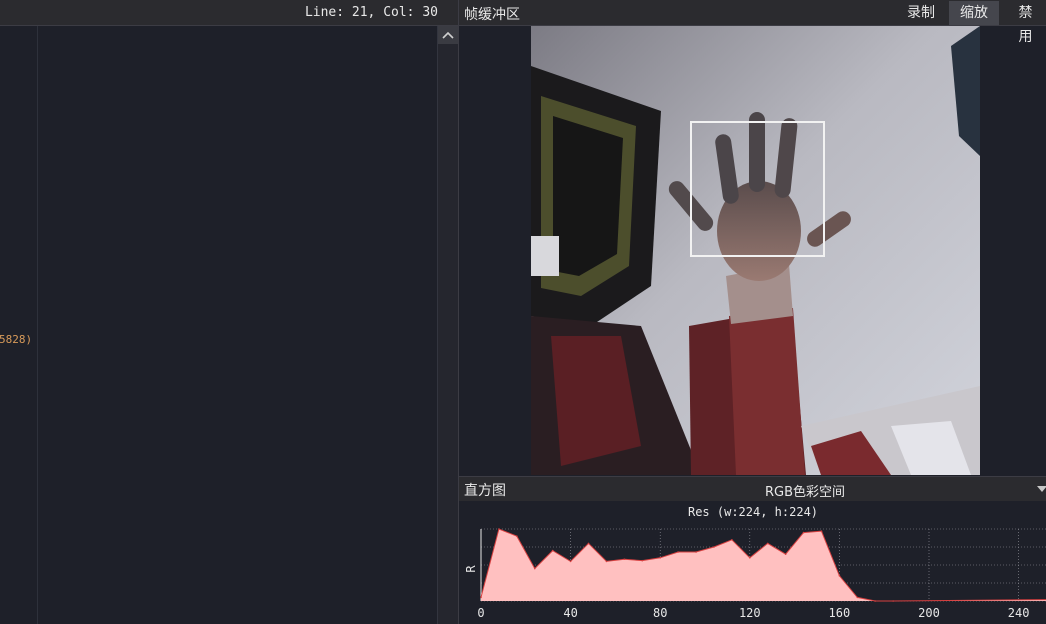  What do you see at coordinates (229, 13) in the screenshot?
I see `editor-status-bar: Line: 21, Col: 30` at bounding box center [229, 13].